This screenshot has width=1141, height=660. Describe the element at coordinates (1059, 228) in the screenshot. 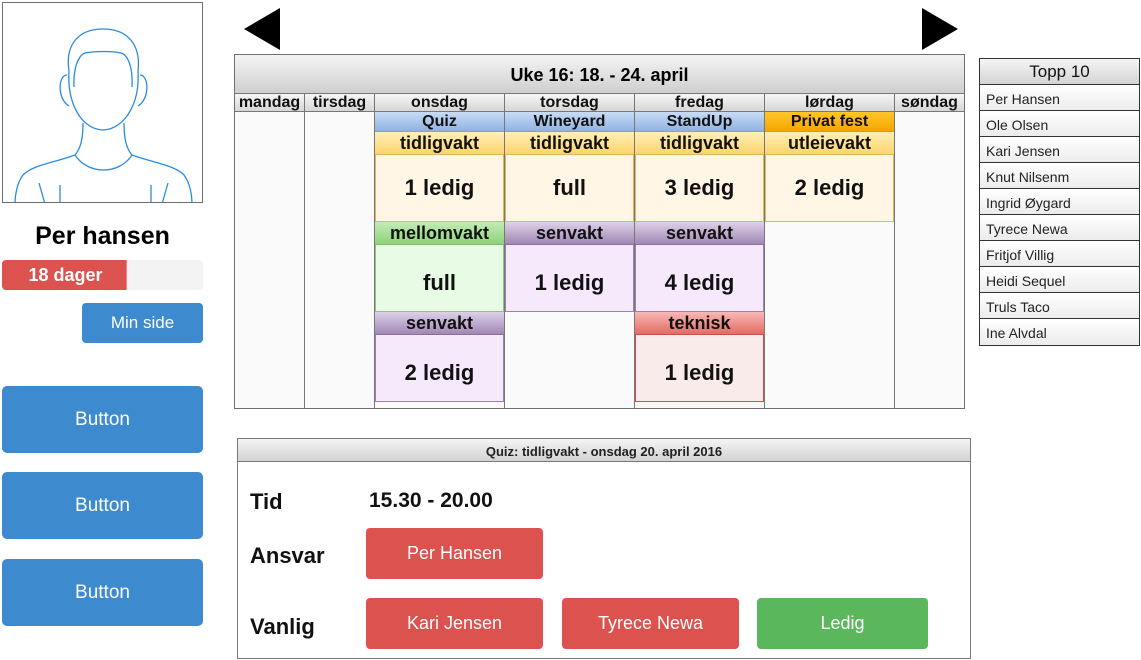

I see `top10-item: Tyrece Newa` at that location.